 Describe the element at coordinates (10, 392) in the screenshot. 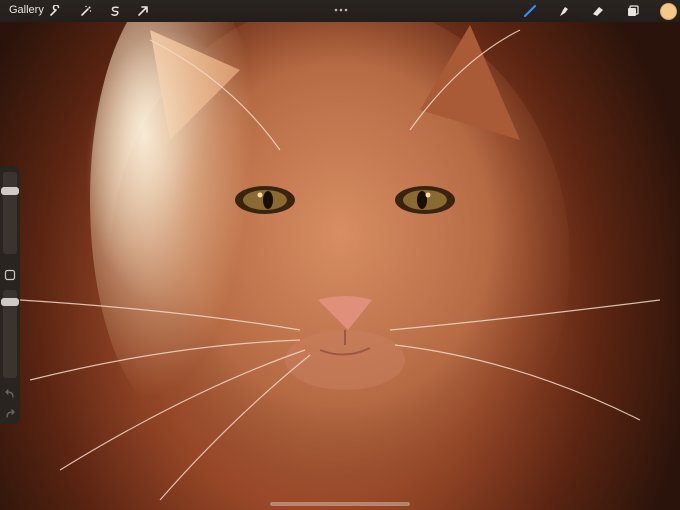

I see `undo-icon` at that location.